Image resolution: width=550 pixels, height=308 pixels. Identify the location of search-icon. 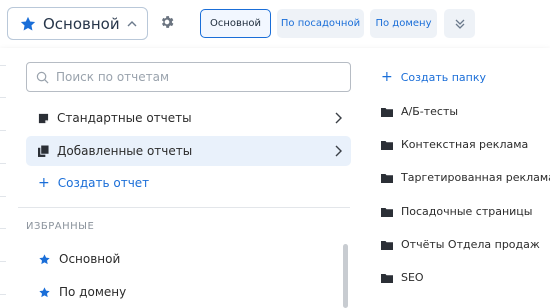
(42, 77).